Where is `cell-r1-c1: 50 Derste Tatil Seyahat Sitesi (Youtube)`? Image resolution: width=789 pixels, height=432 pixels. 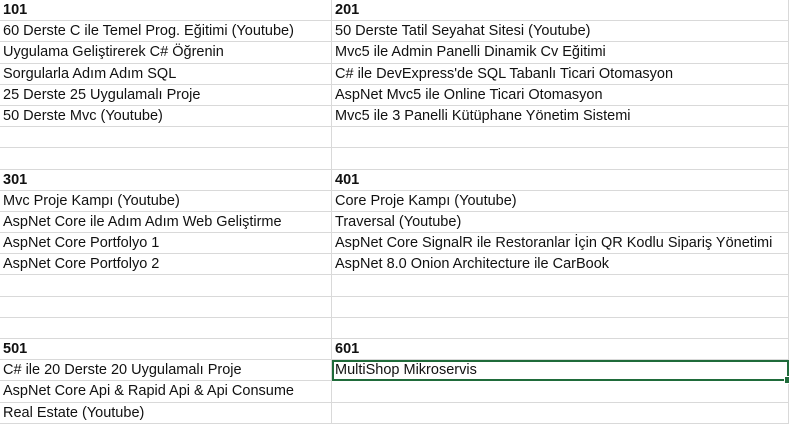 cell-r1-c1: 50 Derste Tatil Seyahat Sitesi (Youtube) is located at coordinates (560, 32).